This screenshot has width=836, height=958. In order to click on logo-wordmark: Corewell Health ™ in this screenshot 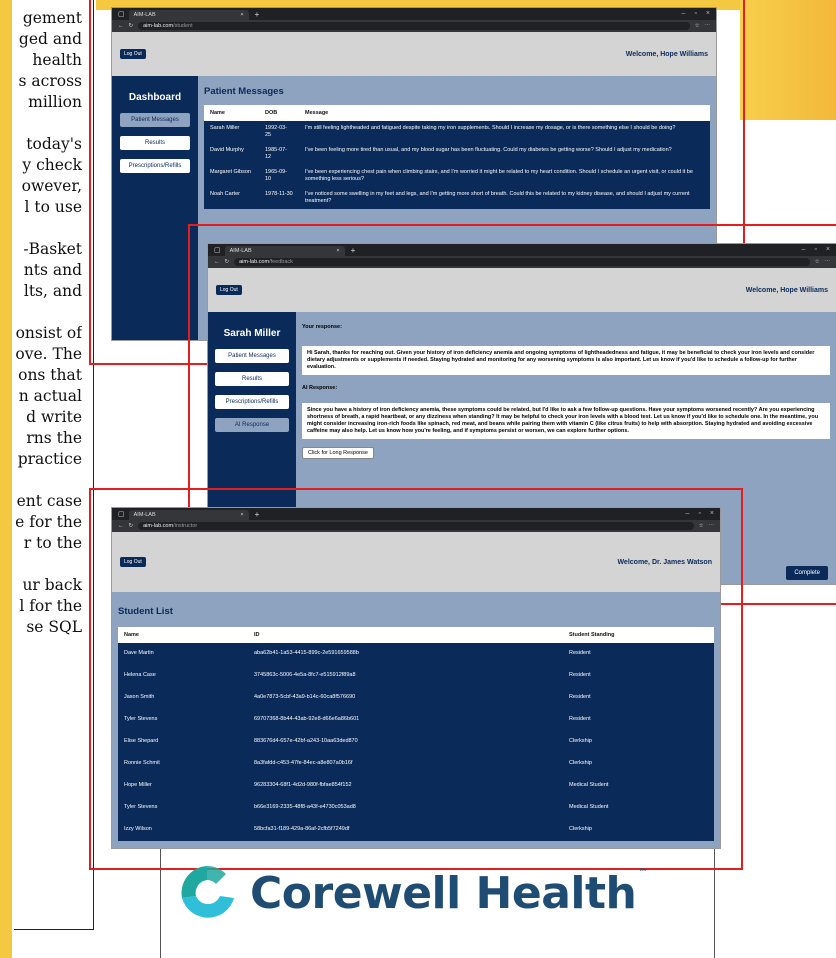, I will do `click(448, 893)`.